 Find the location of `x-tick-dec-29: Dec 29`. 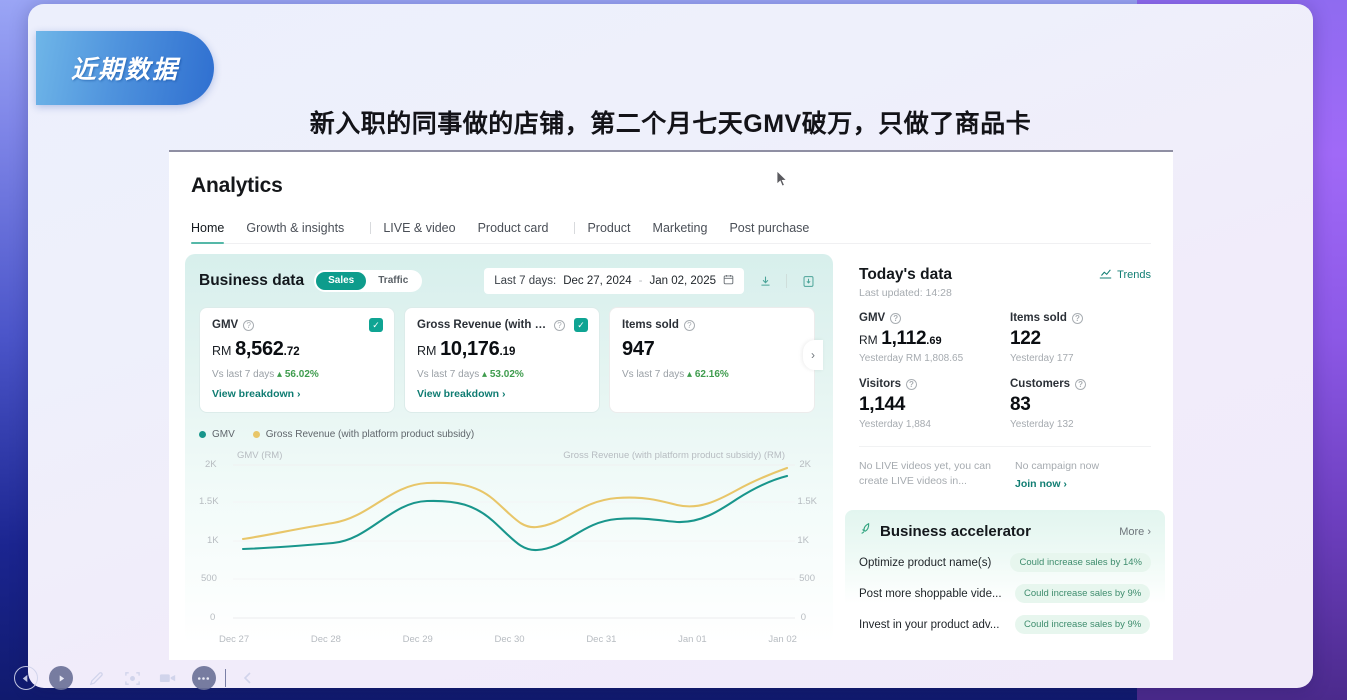

x-tick-dec-29: Dec 29 is located at coordinates (417, 639).